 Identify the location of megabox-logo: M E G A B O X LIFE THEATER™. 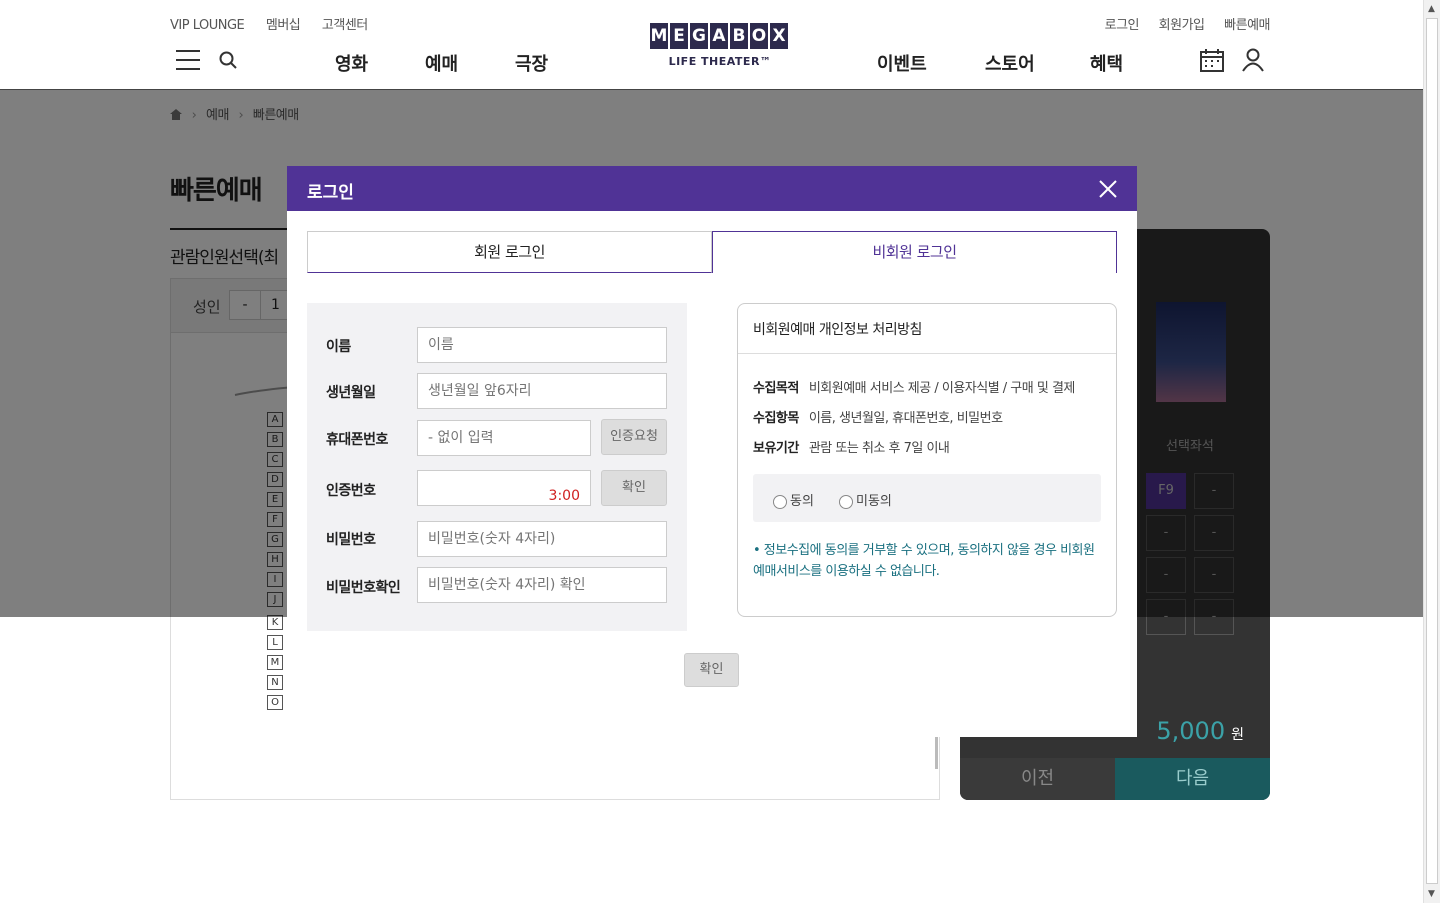
(720, 47).